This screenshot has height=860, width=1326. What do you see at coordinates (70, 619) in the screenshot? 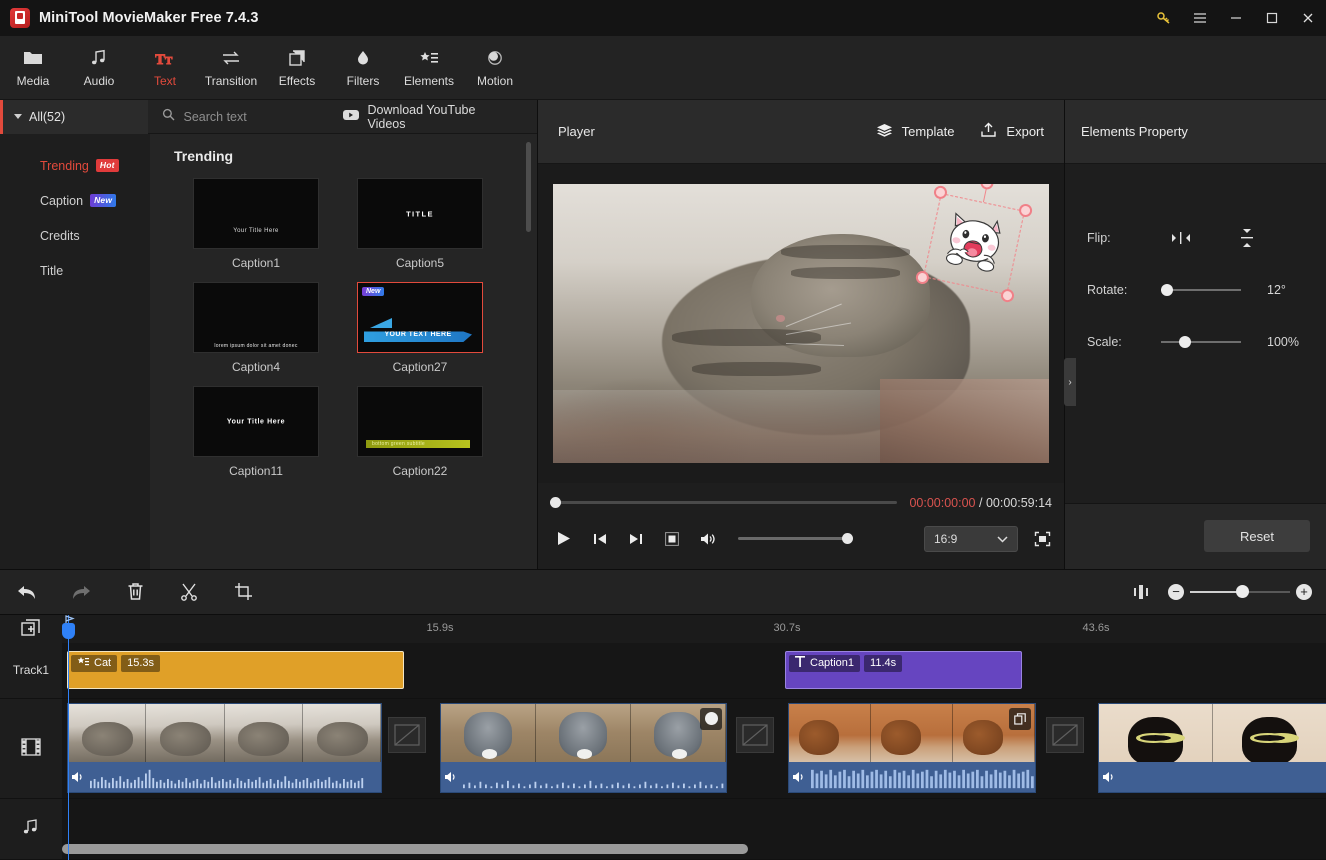
I see `playhead-flag-icon` at bounding box center [70, 619].